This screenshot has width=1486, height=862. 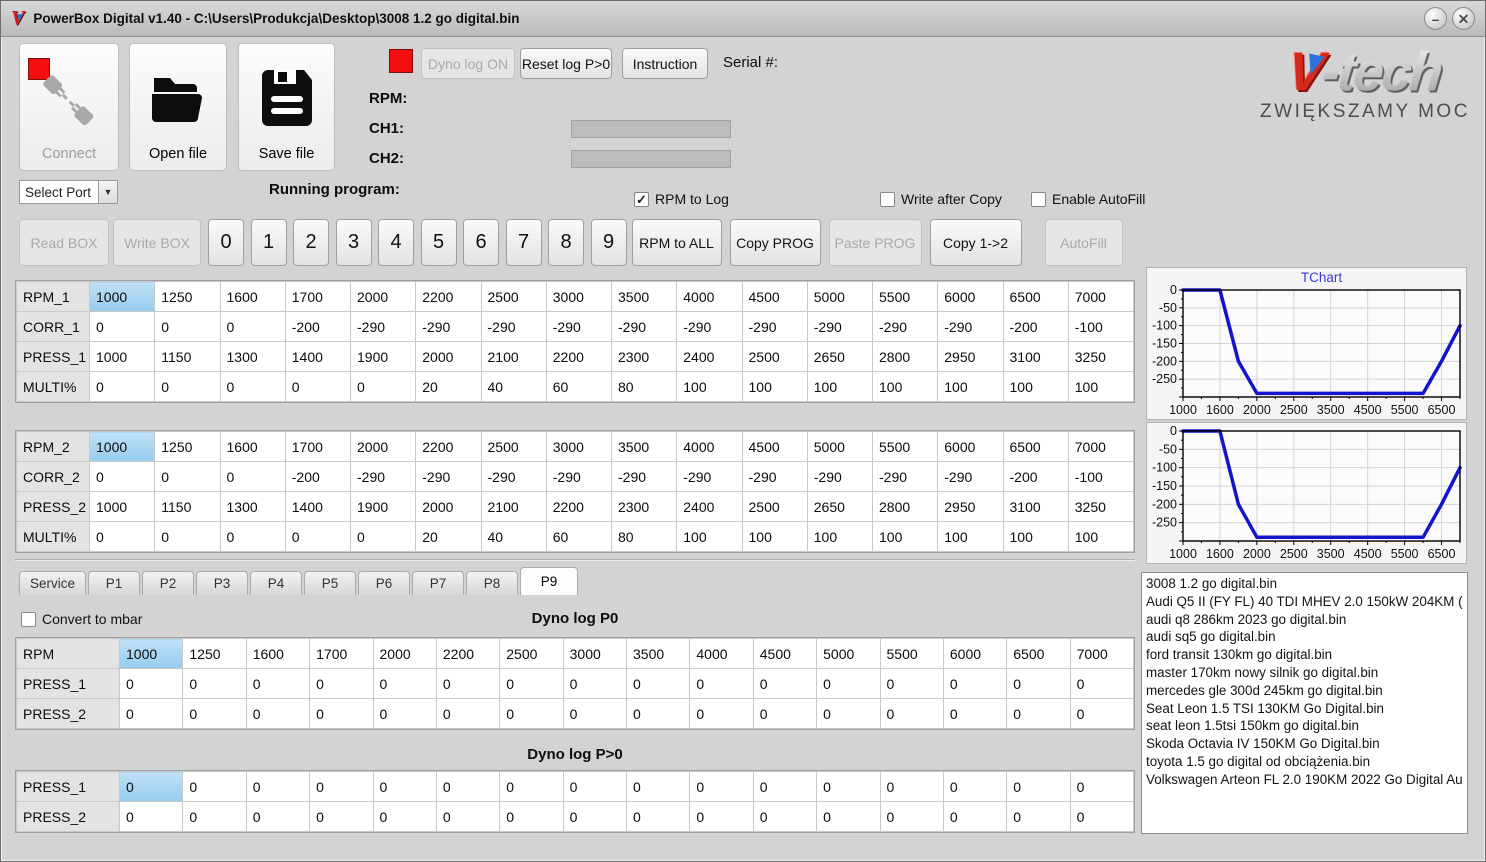 What do you see at coordinates (676, 242) in the screenshot?
I see `rpm-to-all-button: RPM to ALL` at bounding box center [676, 242].